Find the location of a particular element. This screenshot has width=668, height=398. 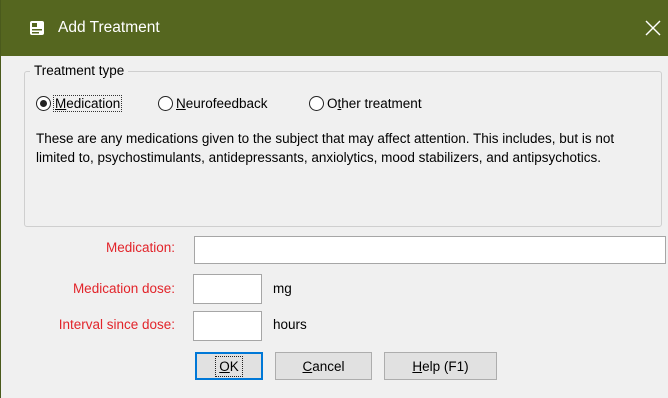

interval-since-dose-label: Interval since dose: is located at coordinates (116, 324).